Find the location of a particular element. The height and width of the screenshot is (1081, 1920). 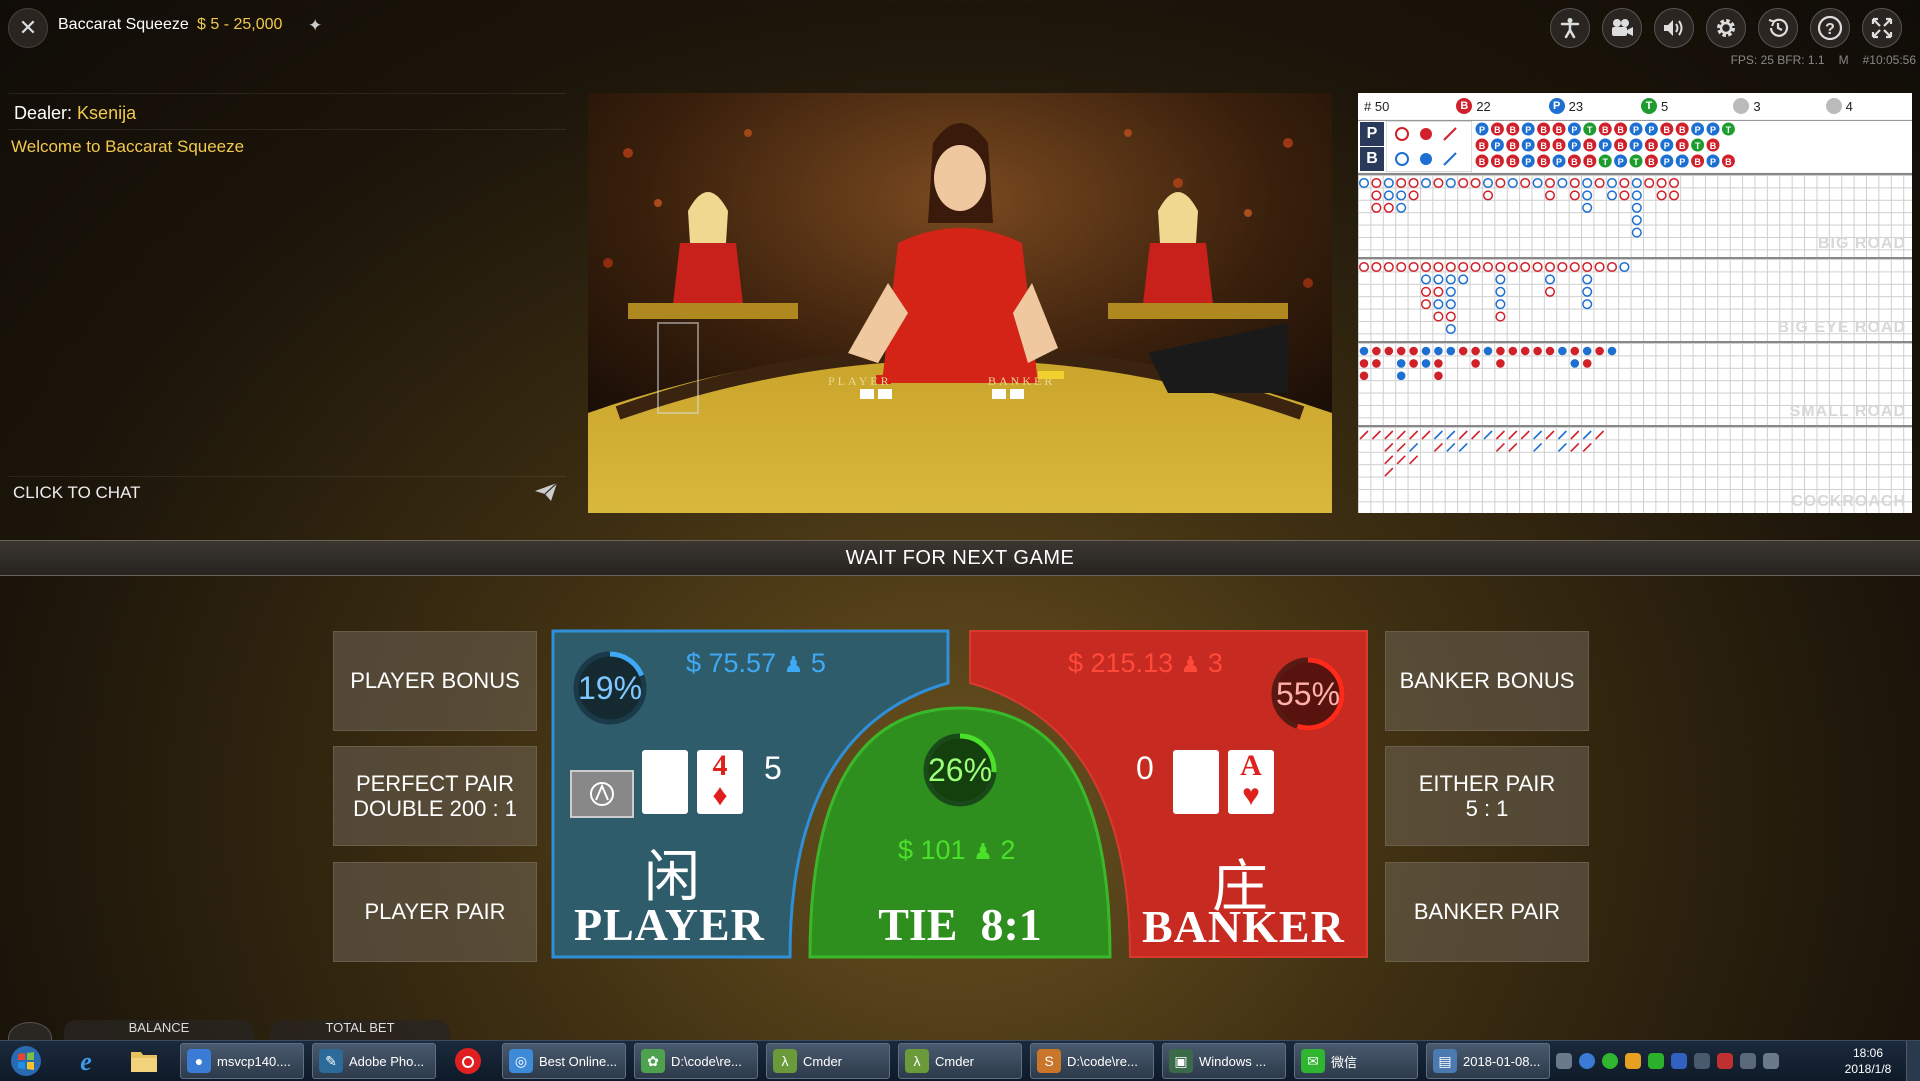

pin-icon: ✦ is located at coordinates (315, 26).